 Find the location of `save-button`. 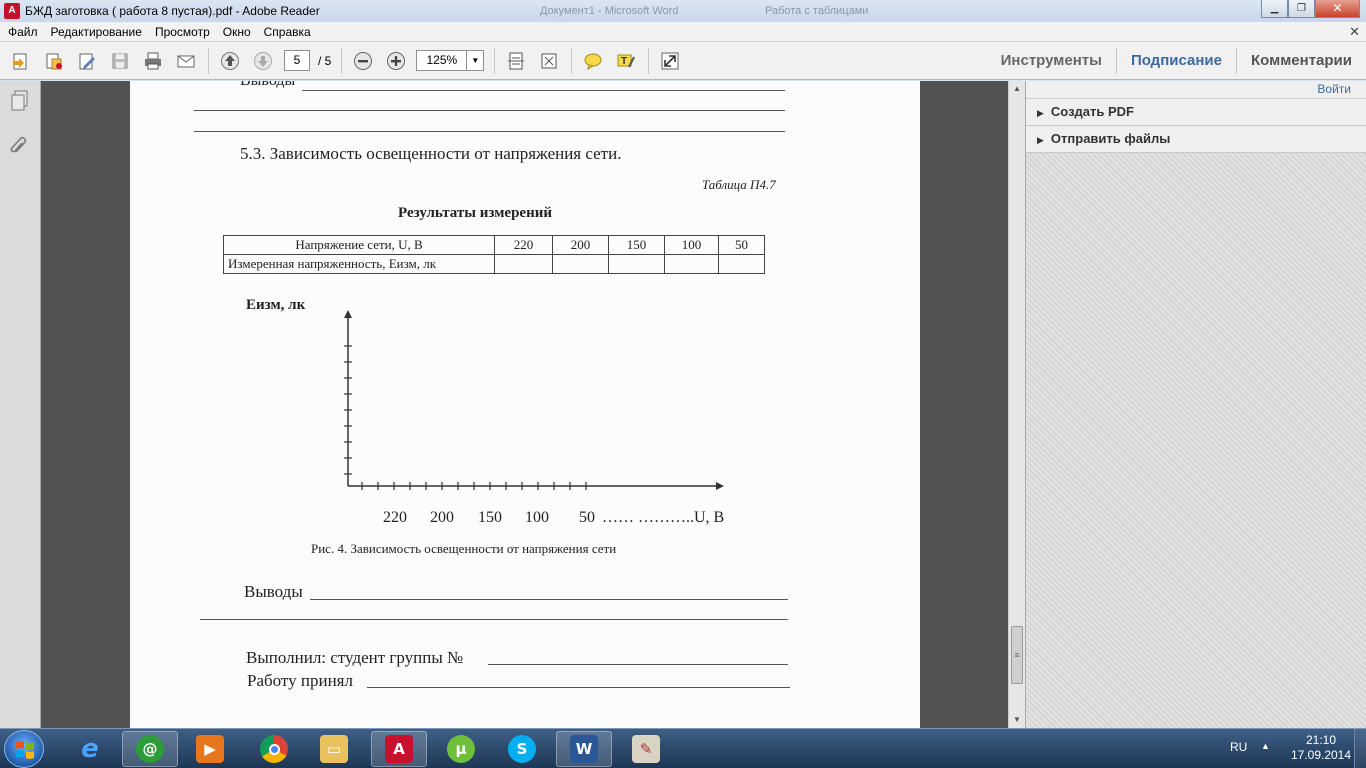

save-button is located at coordinates (120, 61).